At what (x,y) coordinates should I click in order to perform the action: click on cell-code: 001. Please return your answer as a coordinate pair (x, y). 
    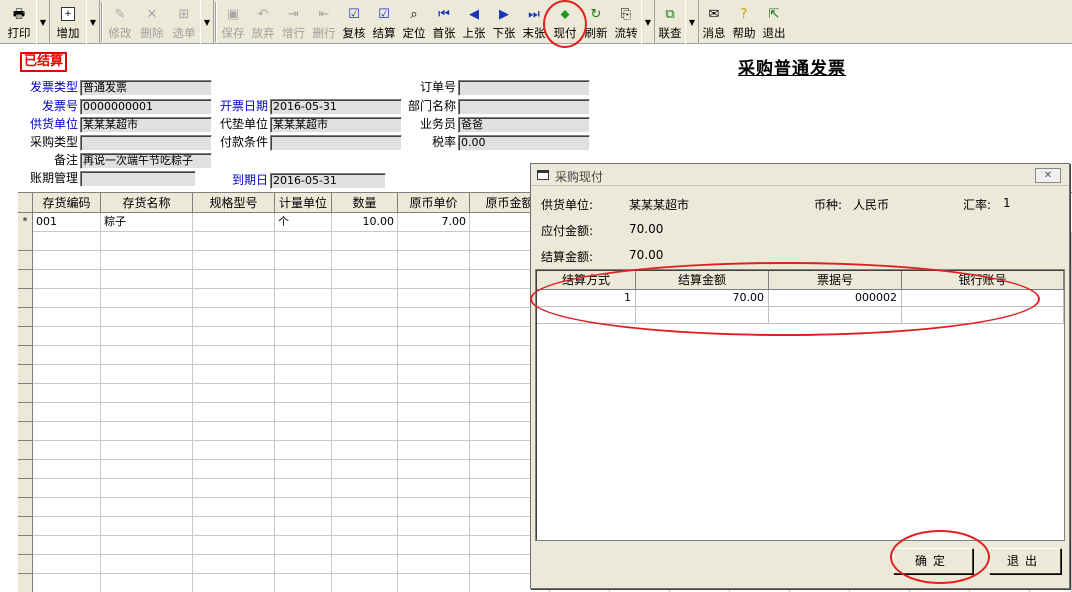
    Looking at the image, I should click on (67, 222).